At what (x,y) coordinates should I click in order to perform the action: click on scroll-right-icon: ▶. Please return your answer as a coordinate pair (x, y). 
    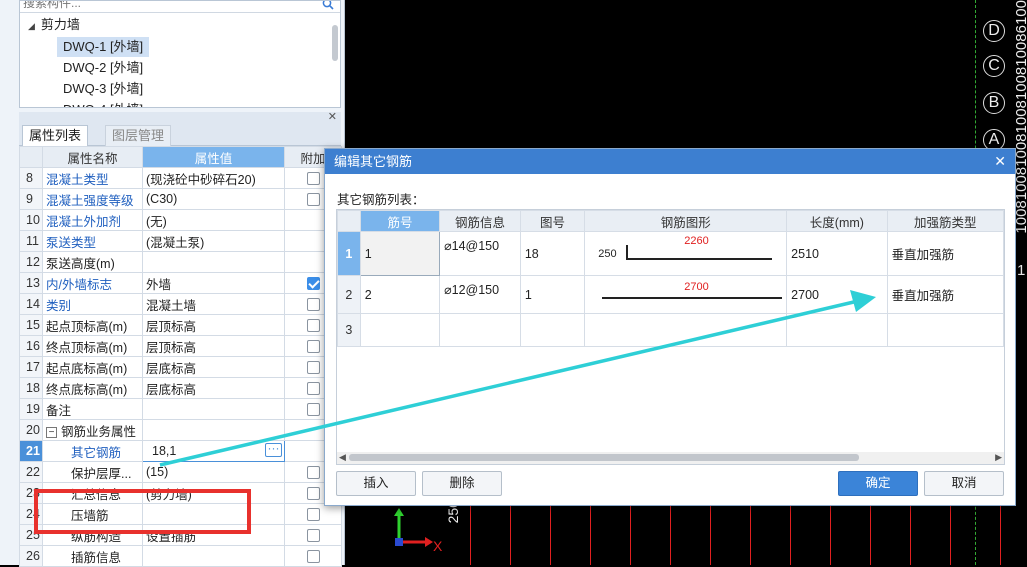
    Looking at the image, I should click on (998, 457).